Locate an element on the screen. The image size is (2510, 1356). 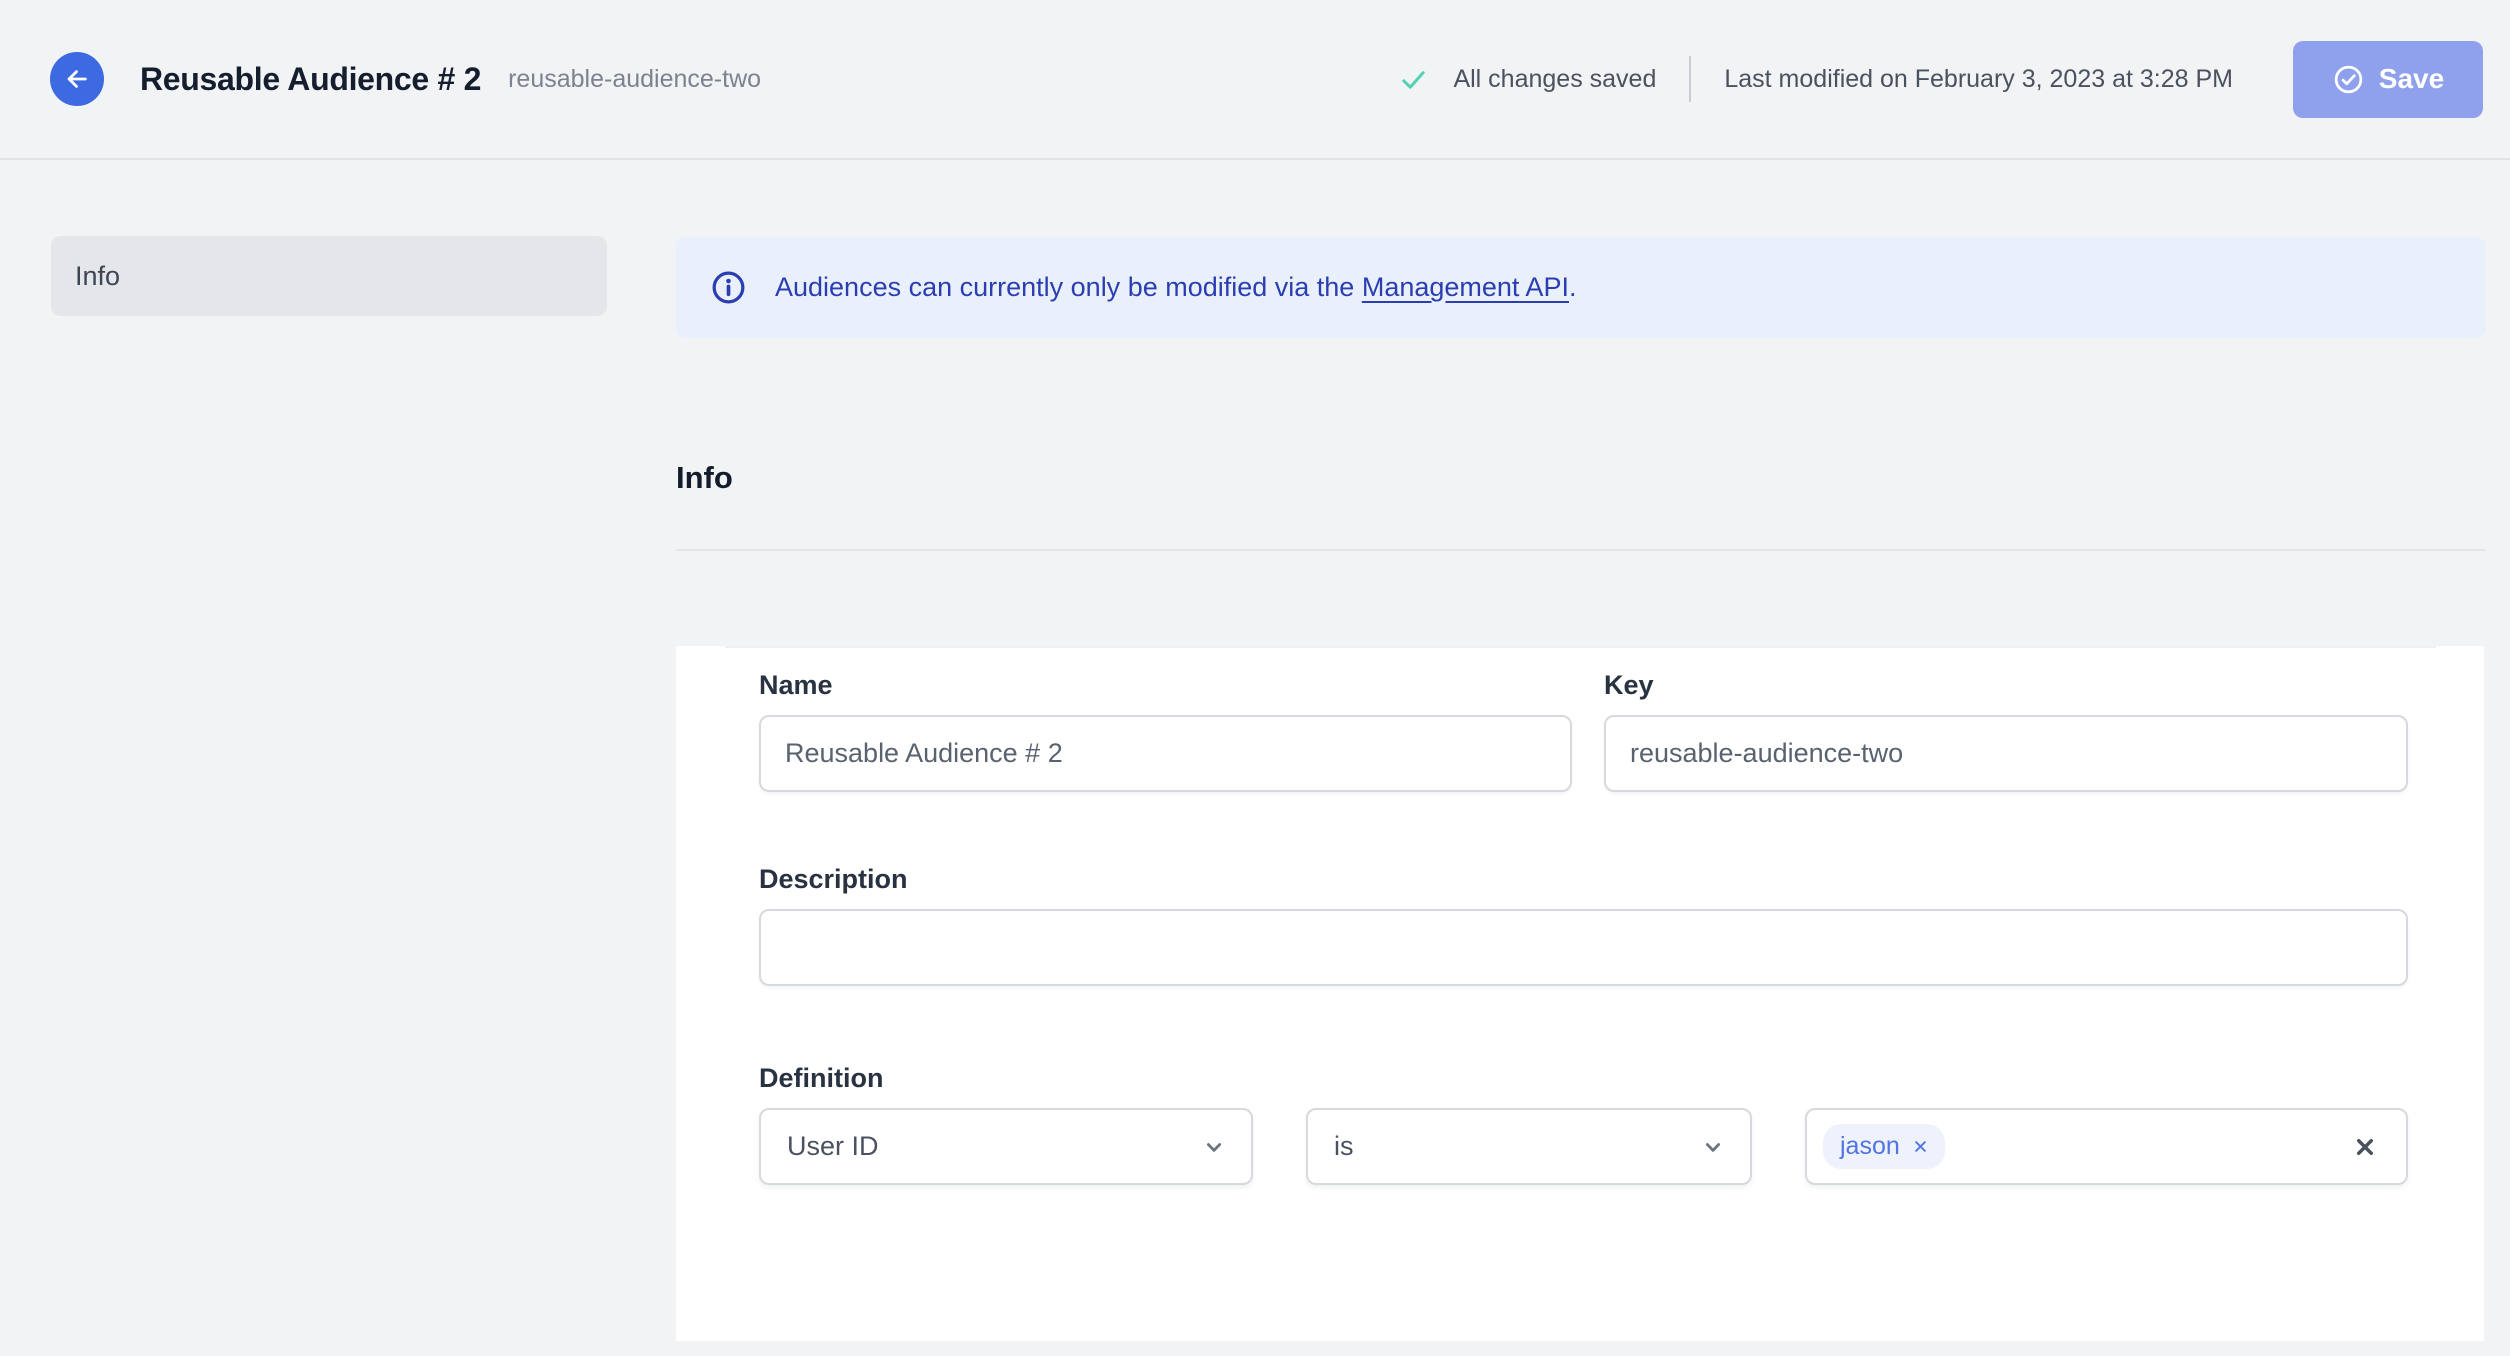
save-button-label: Save is located at coordinates (2411, 78).